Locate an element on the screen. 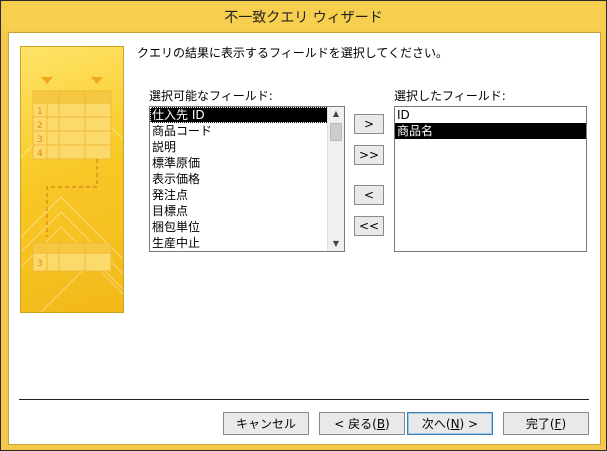  list-item: 標準原価 is located at coordinates (247, 163).